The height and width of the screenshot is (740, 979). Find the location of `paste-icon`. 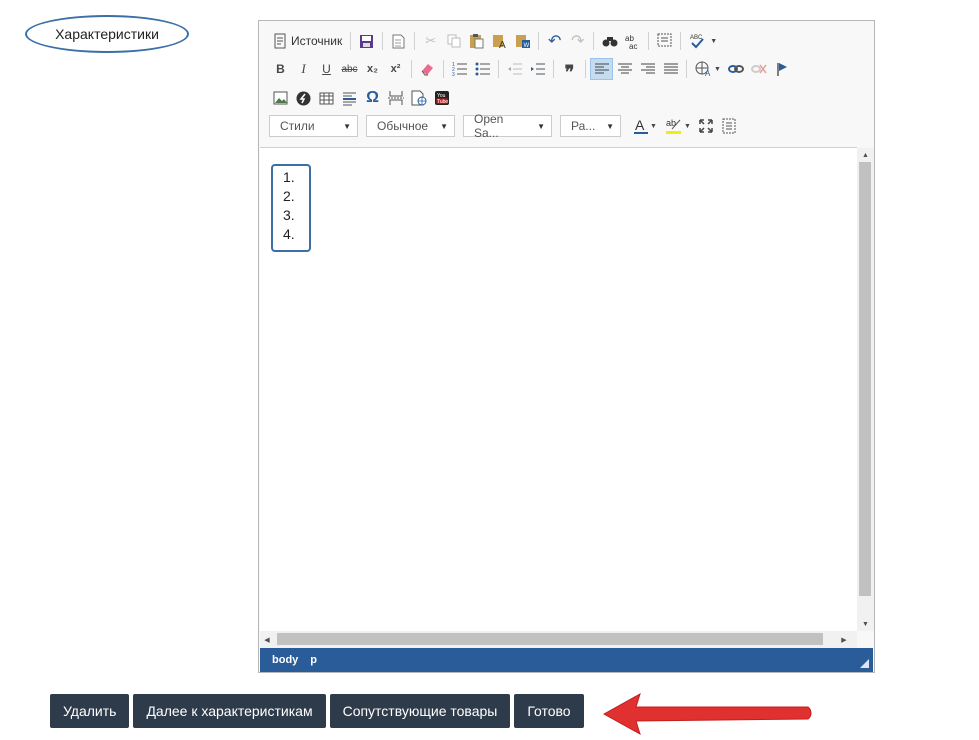

paste-icon is located at coordinates (477, 41).